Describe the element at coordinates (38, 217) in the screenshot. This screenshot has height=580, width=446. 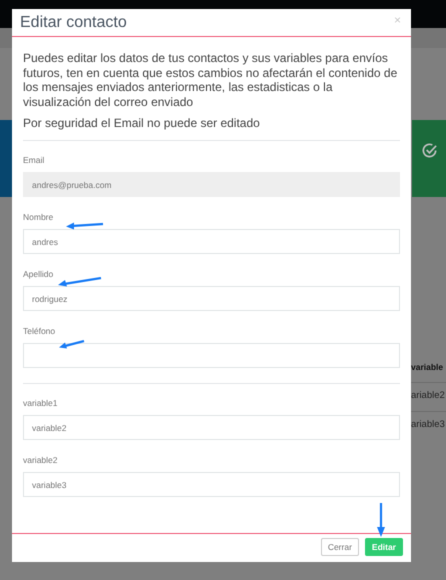
I see `field-label: Nombre` at that location.